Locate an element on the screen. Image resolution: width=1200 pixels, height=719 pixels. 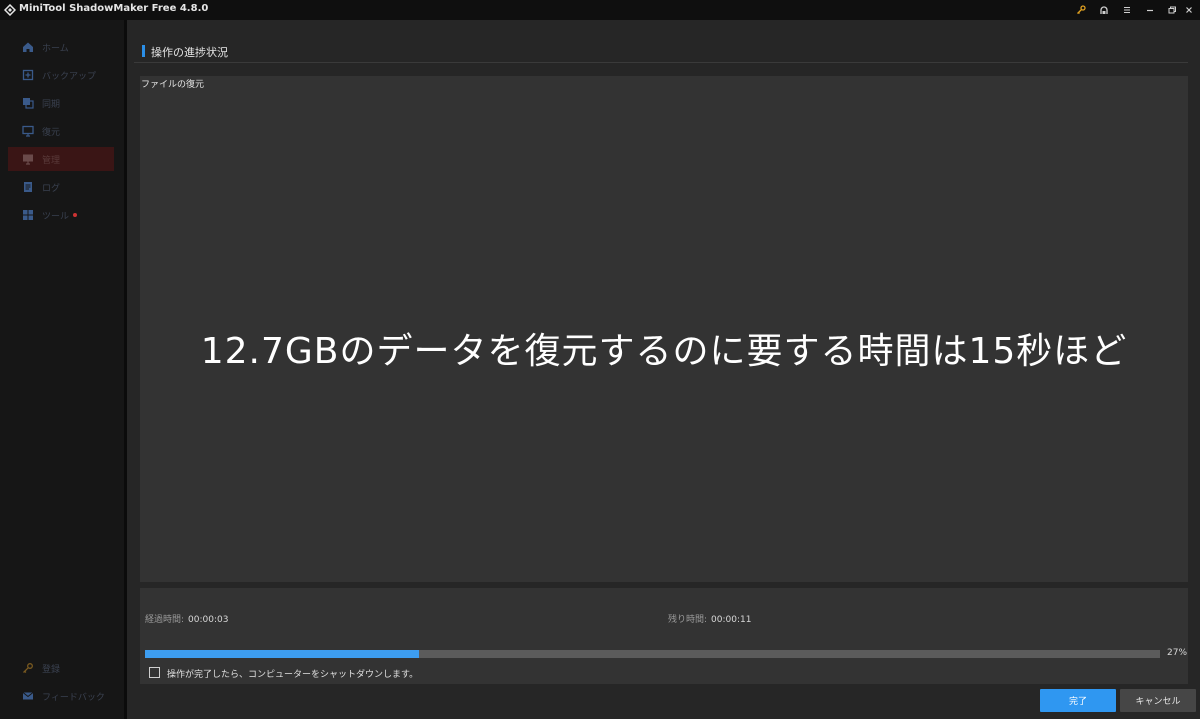
remaining-time-label: 残り時間: is located at coordinates (688, 620).